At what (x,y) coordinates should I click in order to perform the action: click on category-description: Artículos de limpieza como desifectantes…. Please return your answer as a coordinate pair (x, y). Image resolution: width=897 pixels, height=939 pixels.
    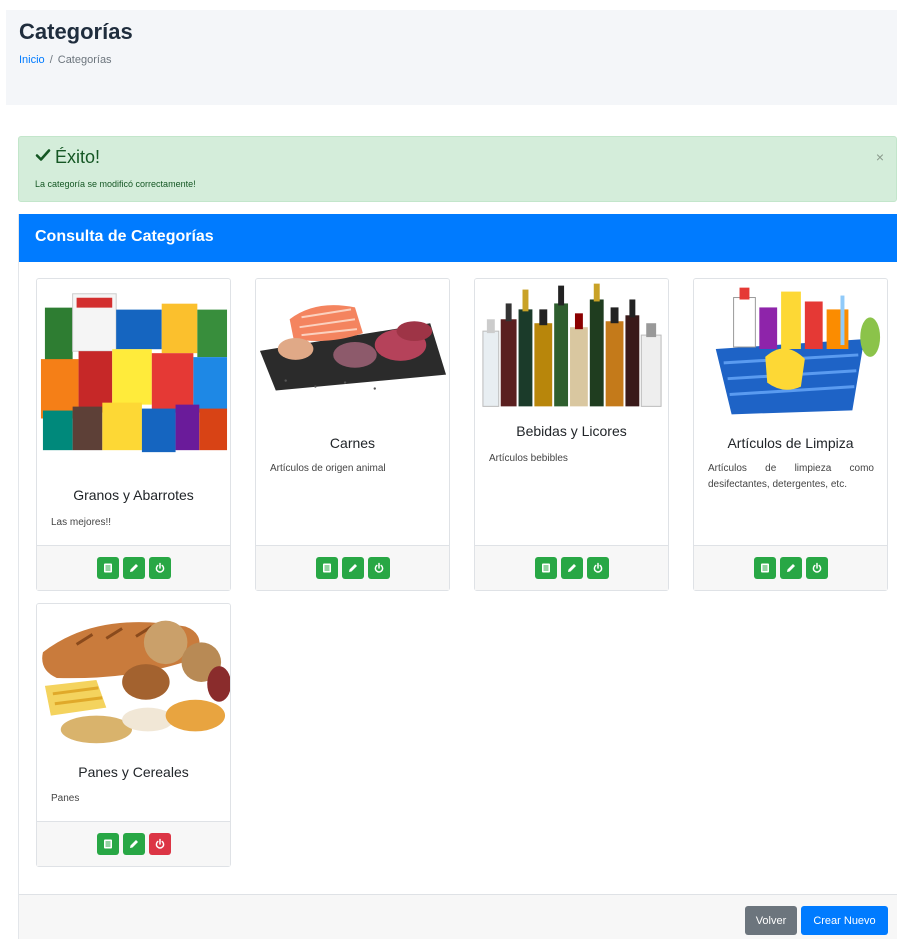
    Looking at the image, I should click on (791, 476).